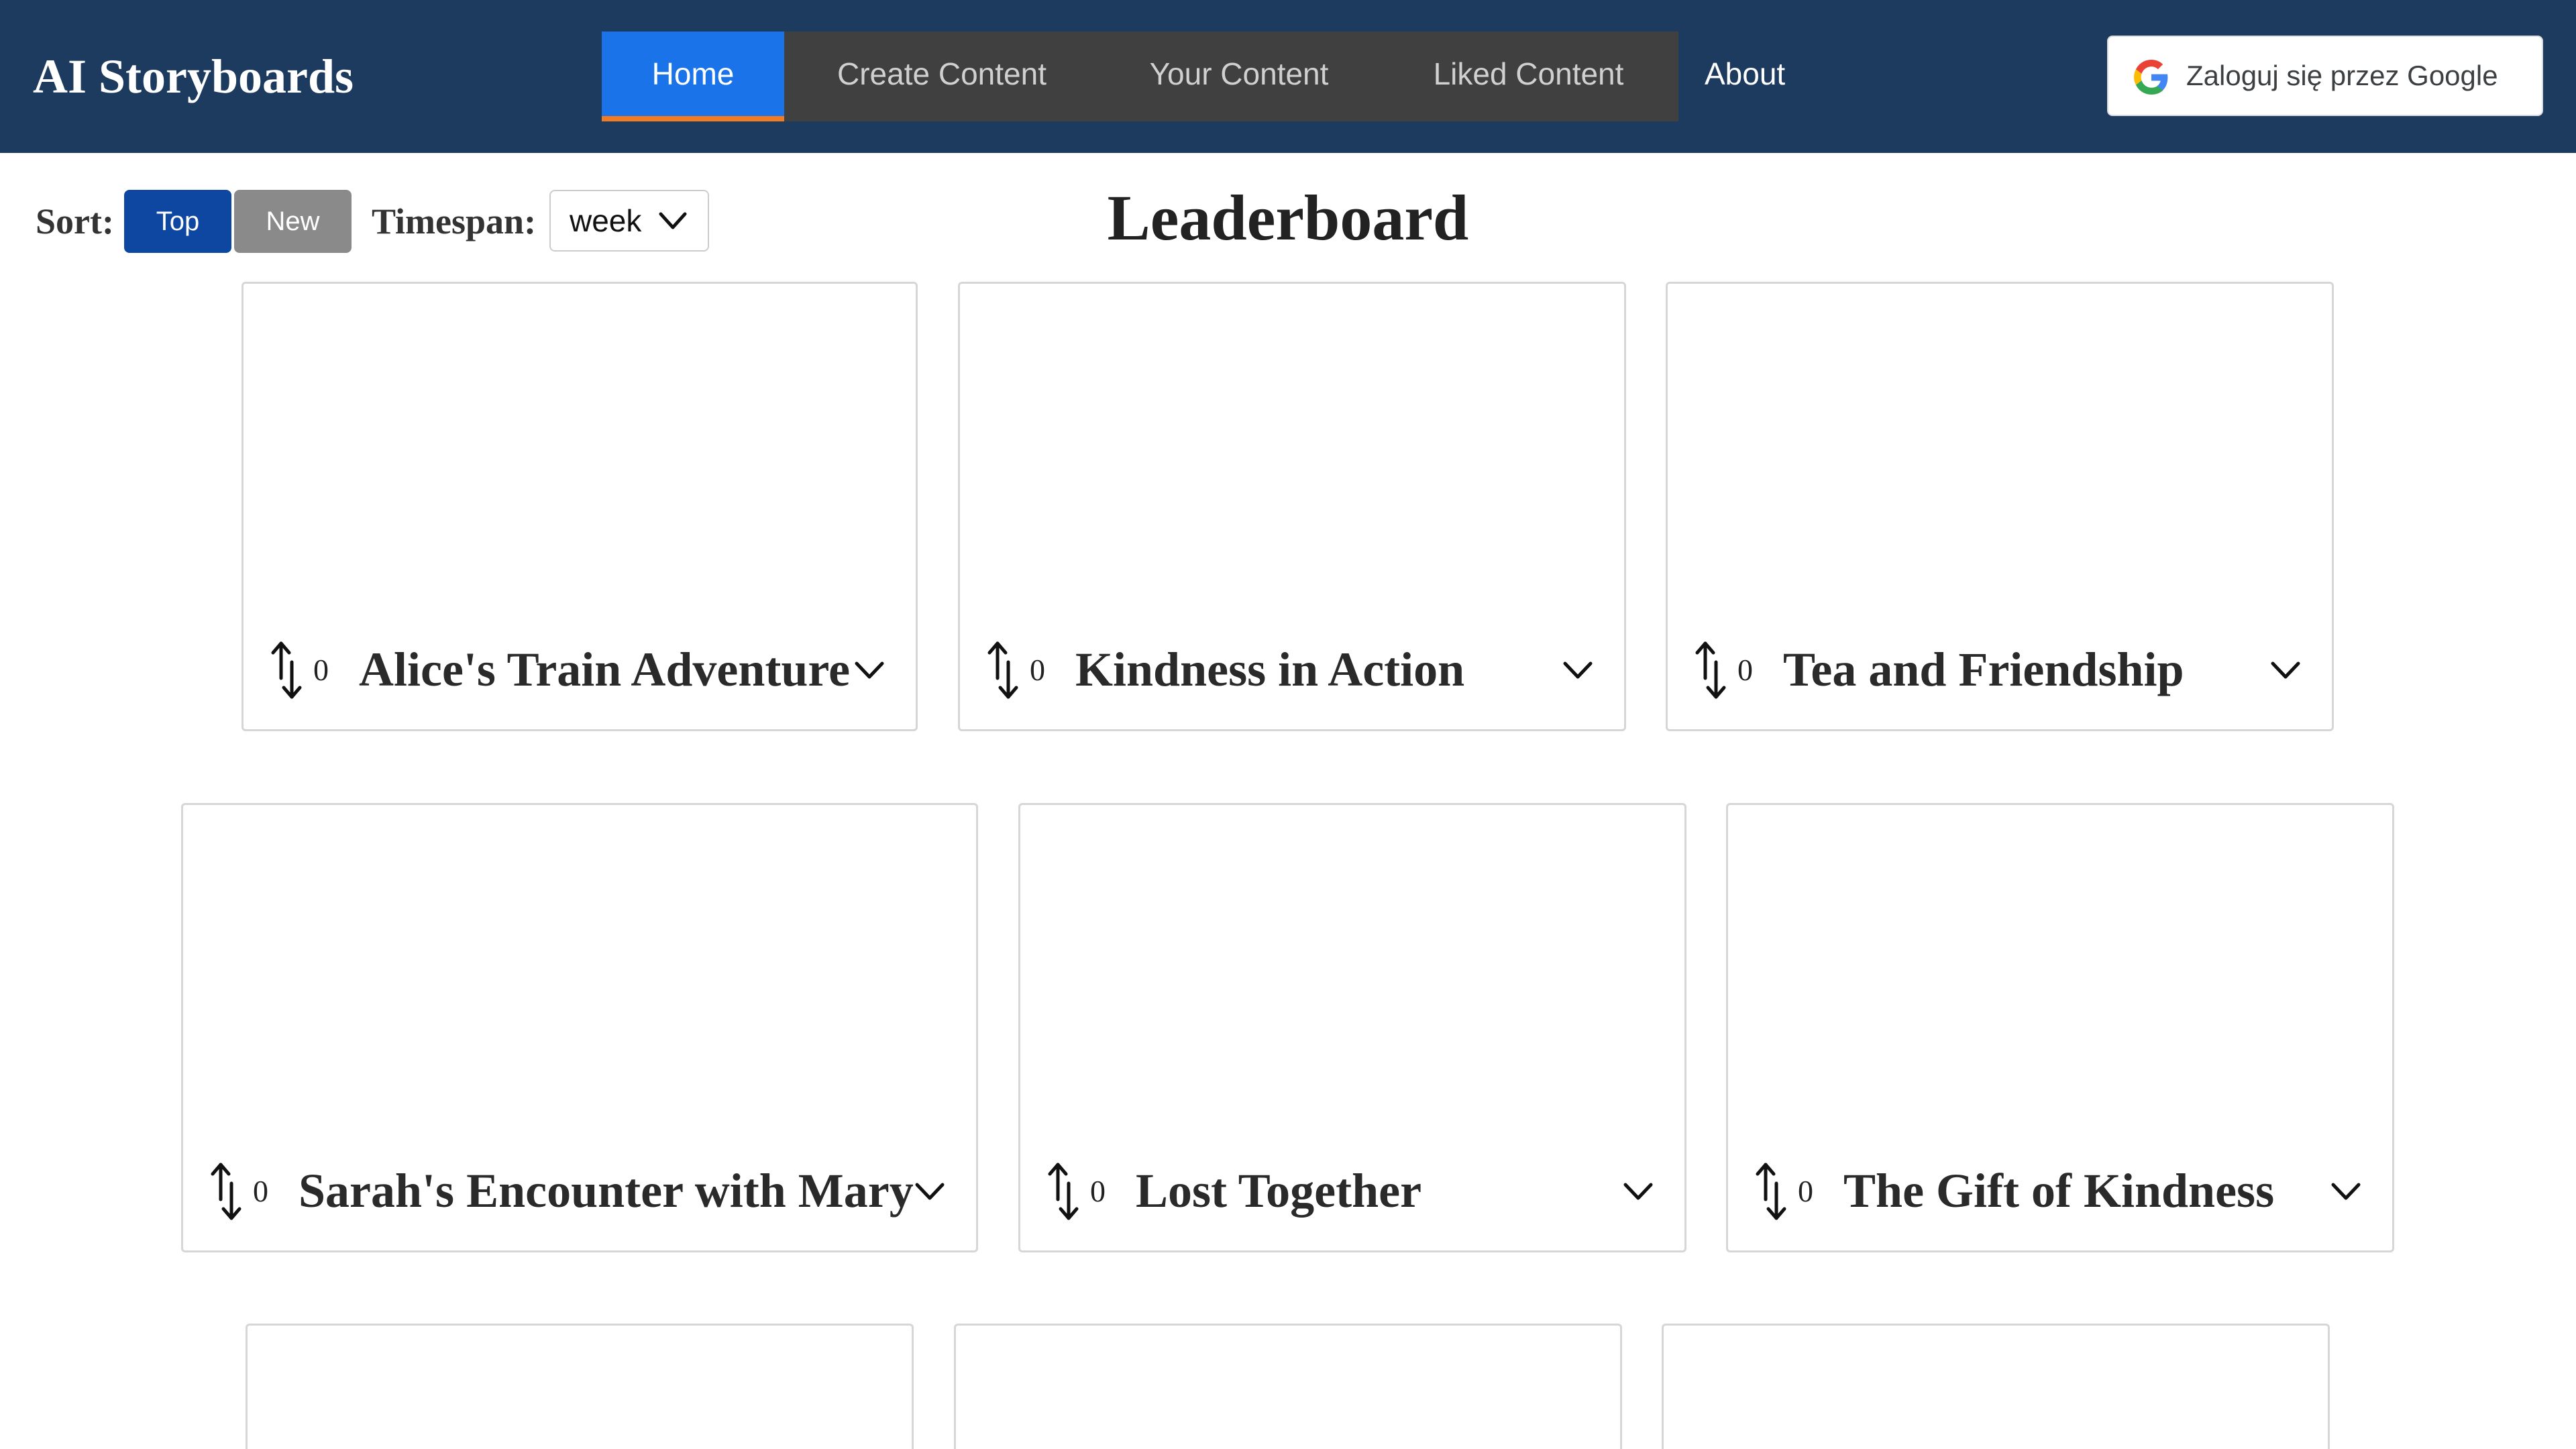  Describe the element at coordinates (606, 220) in the screenshot. I see `timespan-value: week` at that location.